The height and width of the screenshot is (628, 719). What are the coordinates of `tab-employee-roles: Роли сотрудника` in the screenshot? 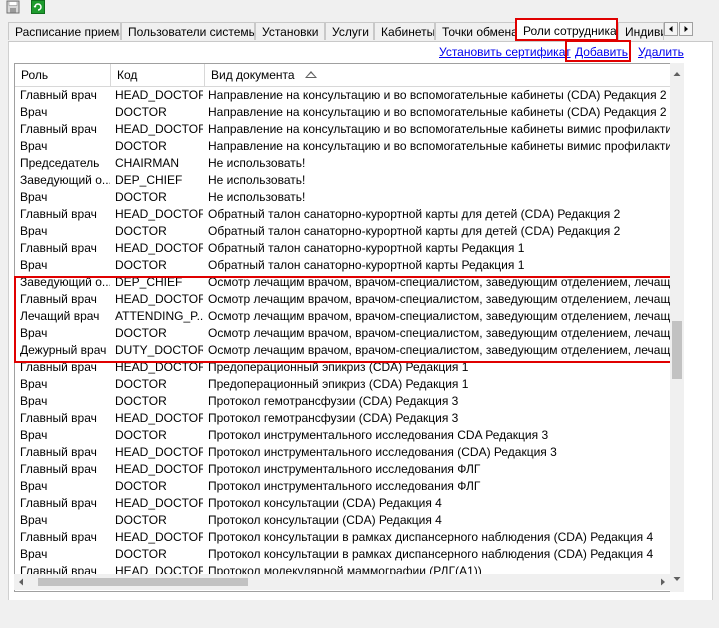 It's located at (566, 29).